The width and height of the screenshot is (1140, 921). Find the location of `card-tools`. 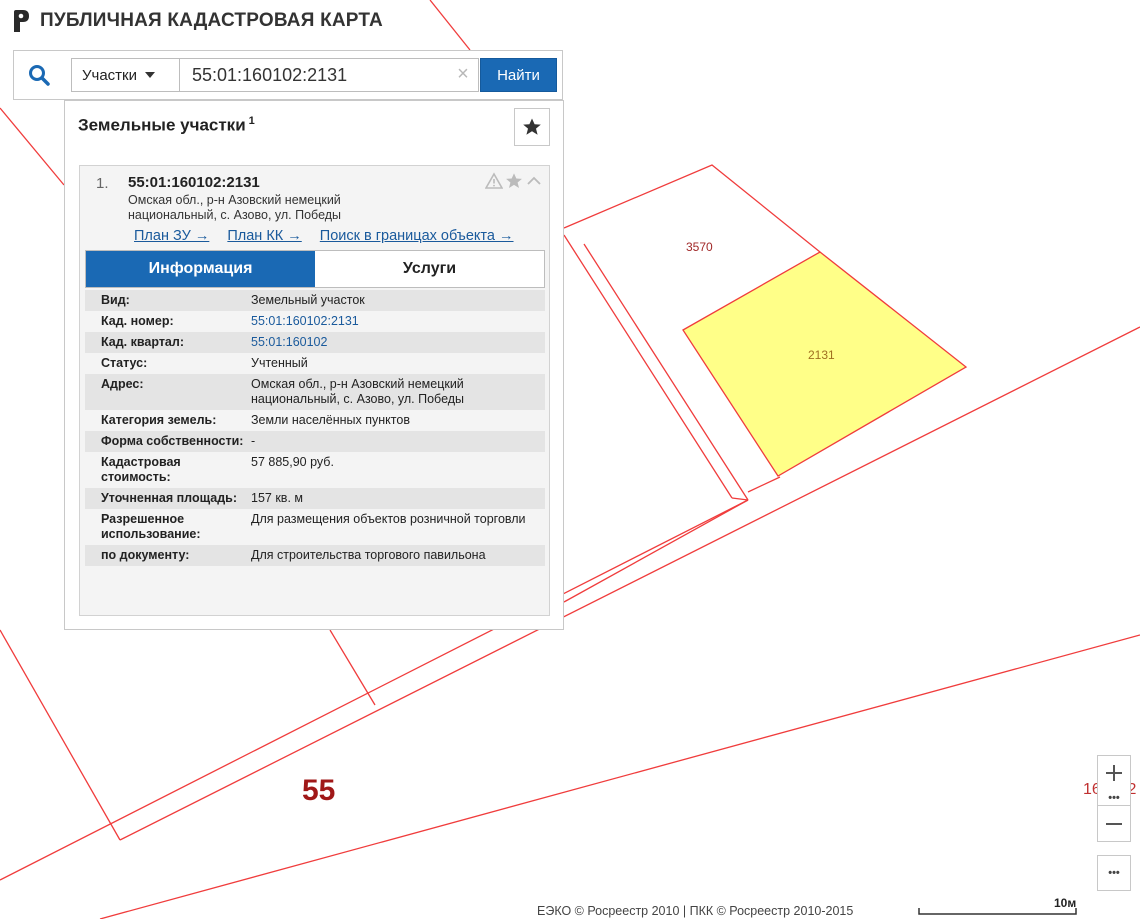

card-tools is located at coordinates (514, 181).